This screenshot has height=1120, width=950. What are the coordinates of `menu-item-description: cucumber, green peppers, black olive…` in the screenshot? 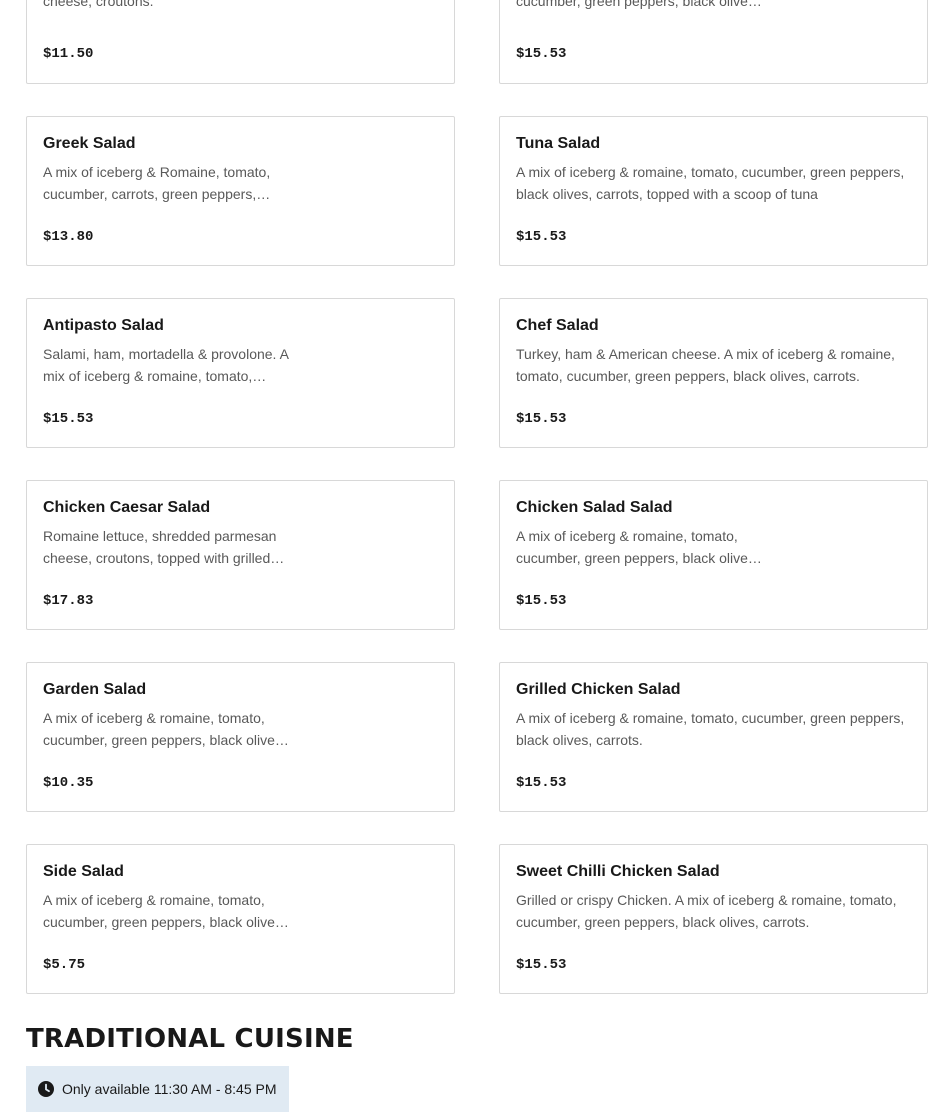 It's located at (639, 4).